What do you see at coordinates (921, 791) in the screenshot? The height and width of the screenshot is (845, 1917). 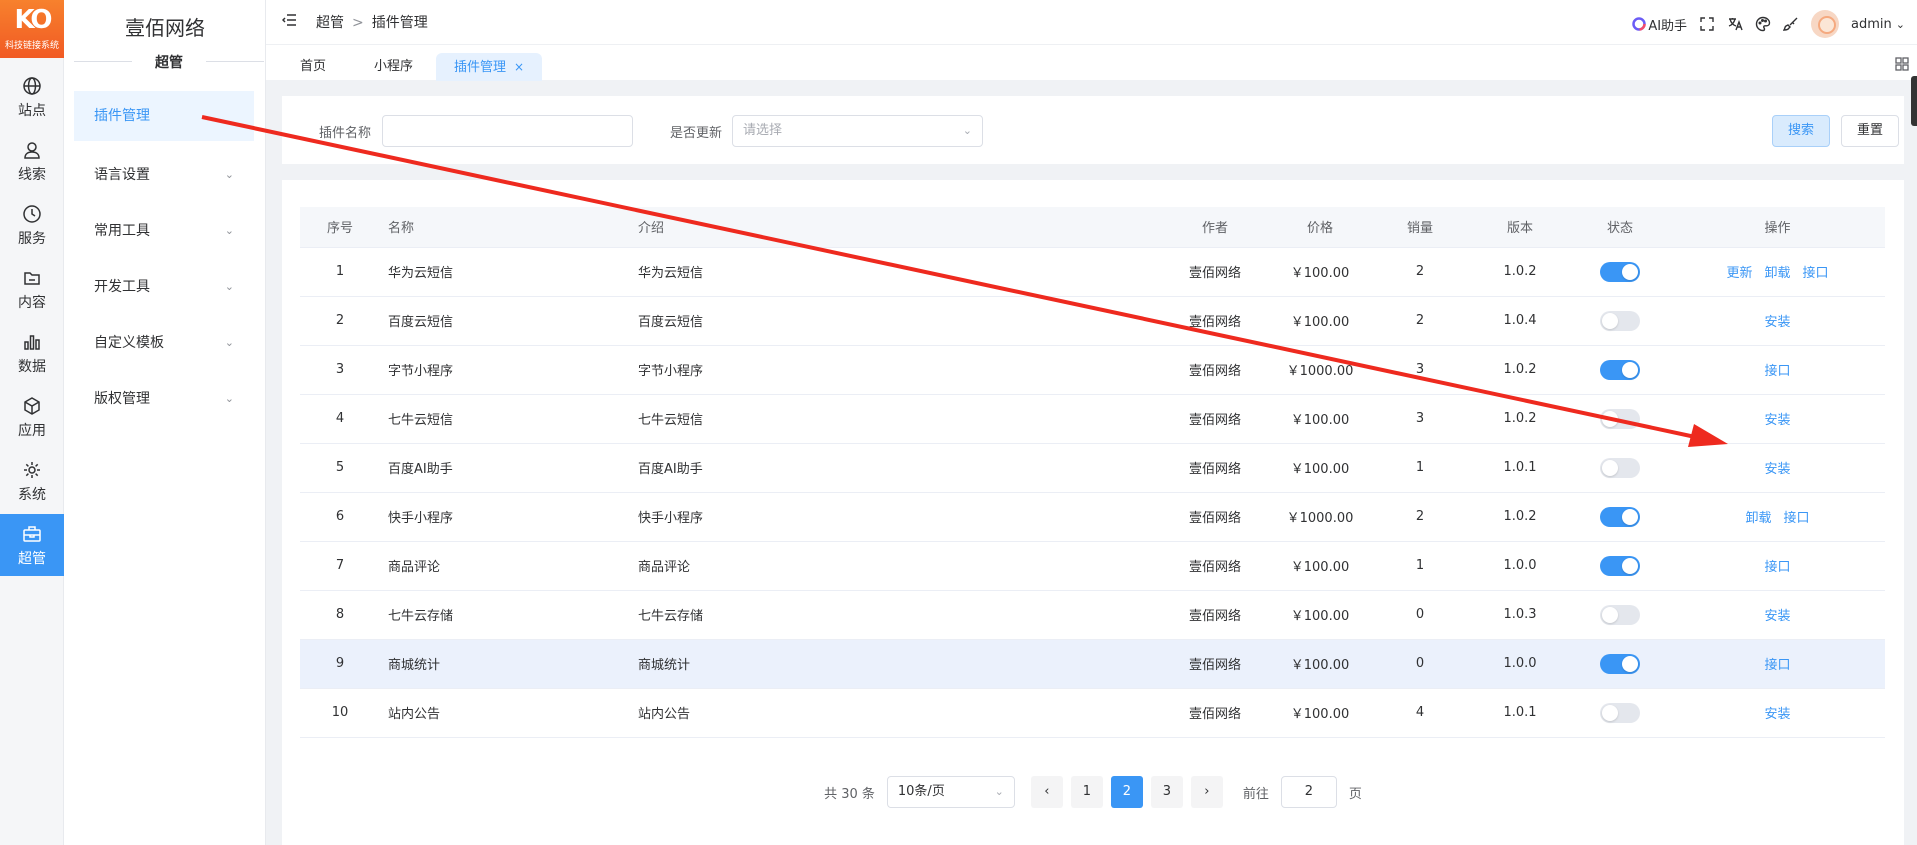 I see `page-size-value: 10条/页` at bounding box center [921, 791].